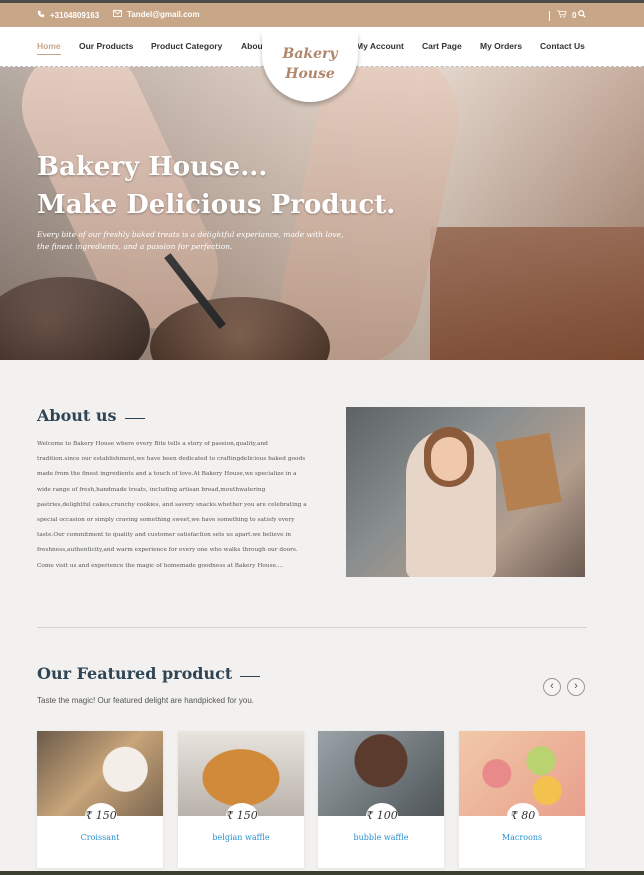 This screenshot has height=875, width=644. Describe the element at coordinates (135, 673) in the screenshot. I see `featured-heading-text: Our Featured product` at that location.